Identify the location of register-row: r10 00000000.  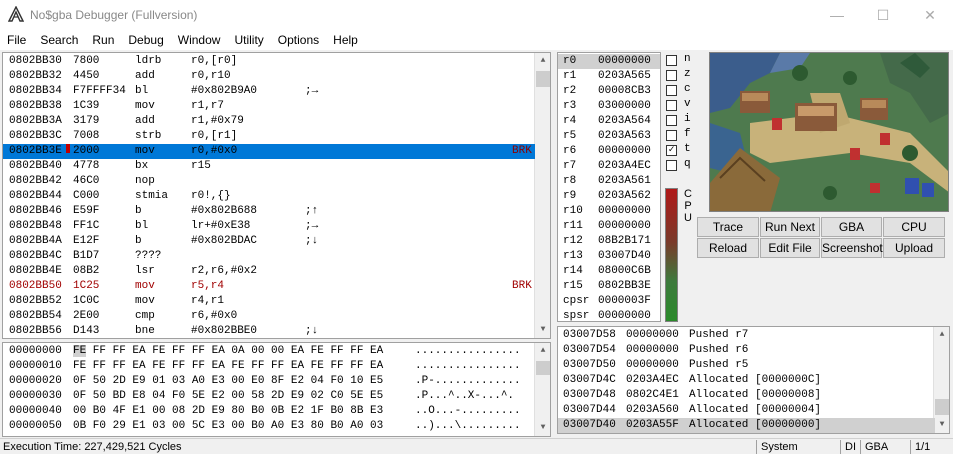
(609, 211).